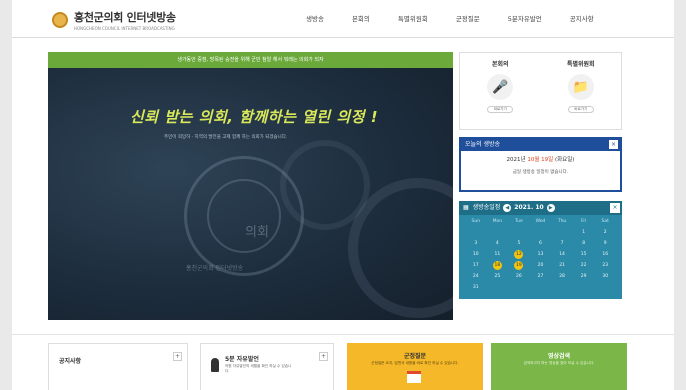  I want to click on today-live-message: 금일 생방송 일정이 없습니다., so click(540, 172).